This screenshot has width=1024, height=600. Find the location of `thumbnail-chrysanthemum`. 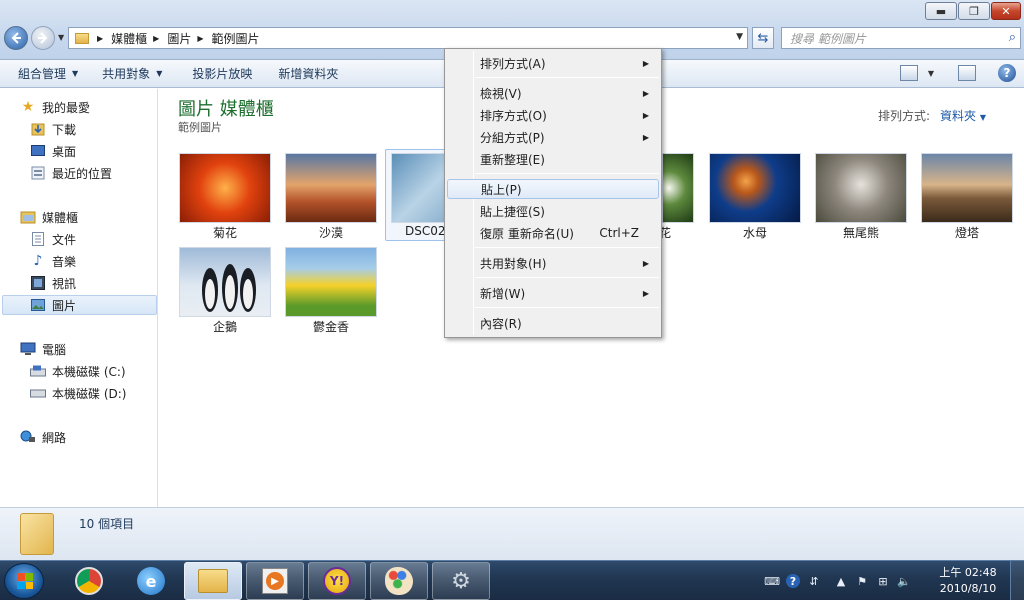

thumbnail-chrysanthemum is located at coordinates (225, 188).